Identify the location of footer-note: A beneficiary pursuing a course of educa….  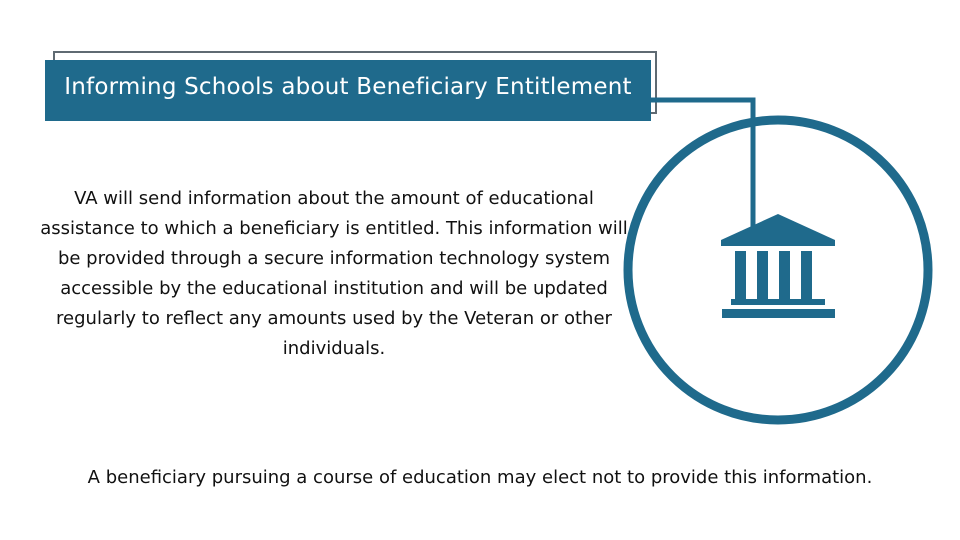
(480, 477).